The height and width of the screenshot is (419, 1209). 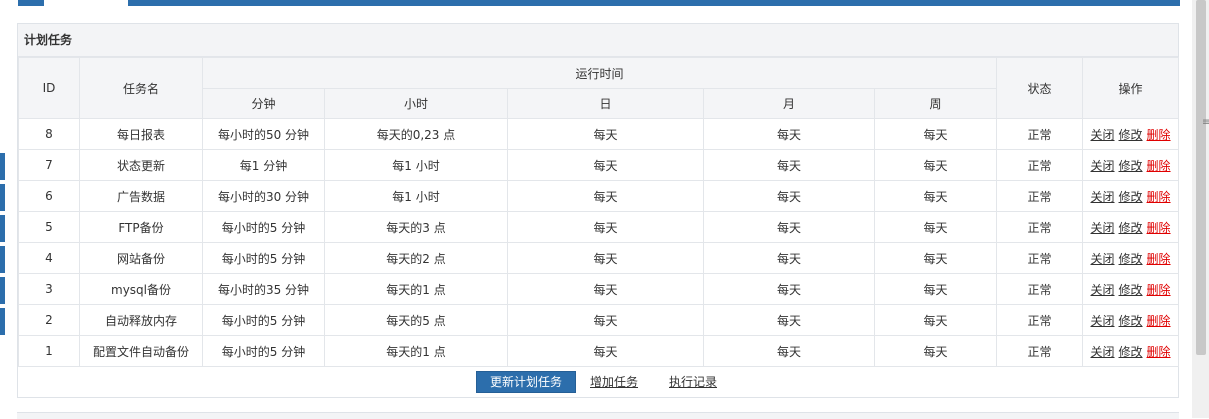 I want to click on cell-hour: 每天的5 点, so click(x=416, y=320).